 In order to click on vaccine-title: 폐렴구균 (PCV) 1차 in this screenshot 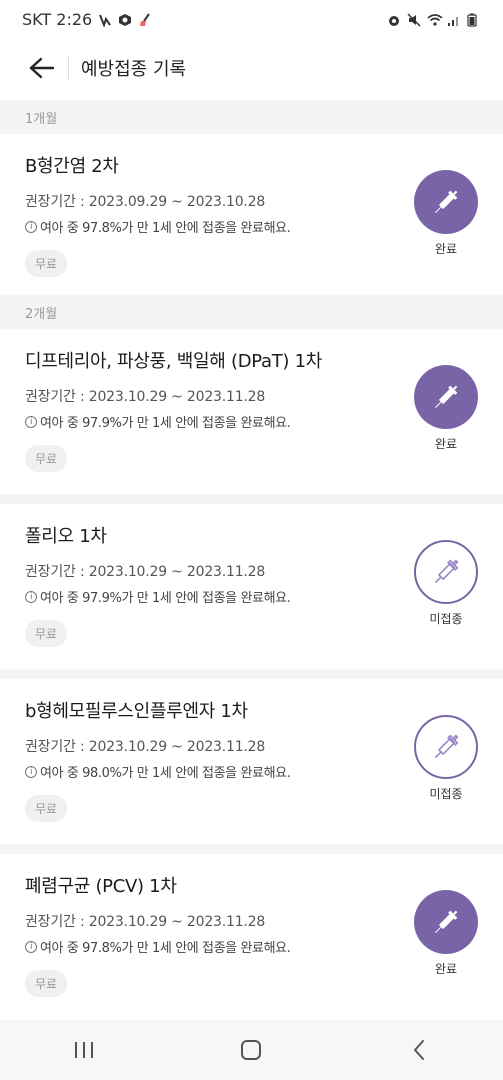, I will do `click(101, 886)`.